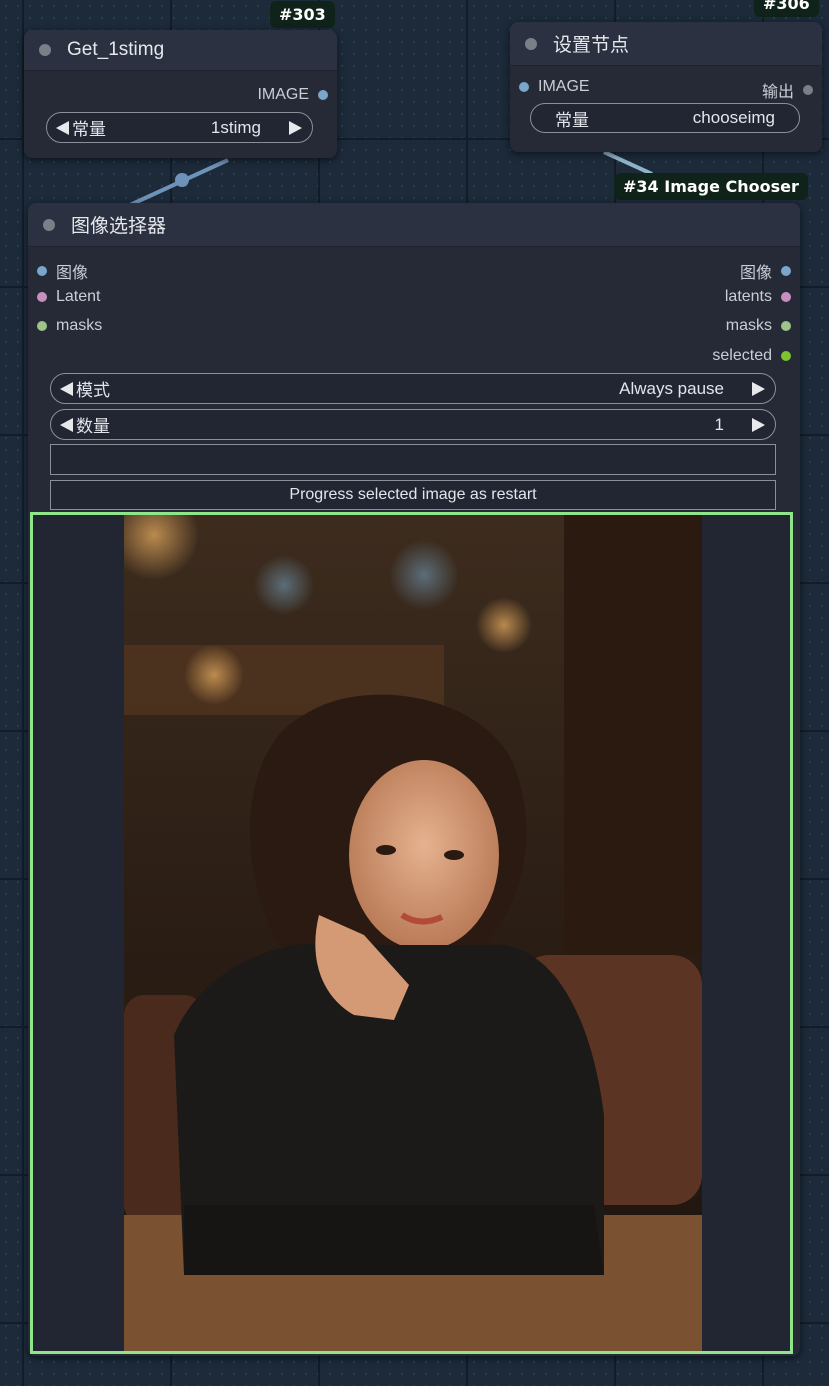 This screenshot has height=1386, width=829. I want to click on constant-widget: 常量 chooseimg, so click(665, 118).